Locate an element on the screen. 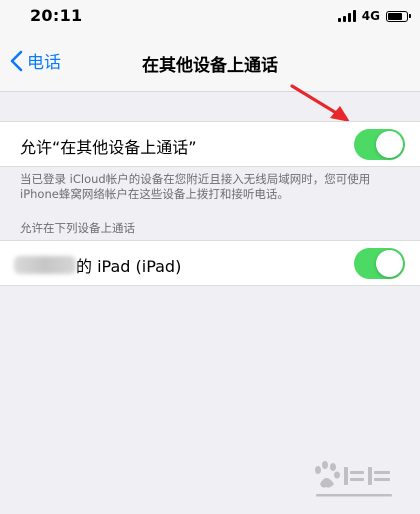 Image resolution: width=420 pixels, height=514 pixels. status-time: 20:11 is located at coordinates (56, 15).